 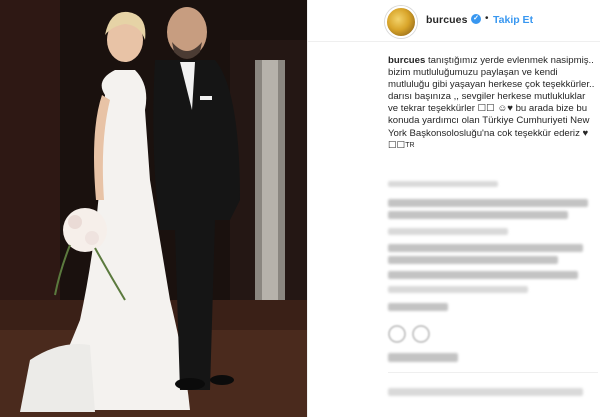 I want to click on divider, so click(x=493, y=372).